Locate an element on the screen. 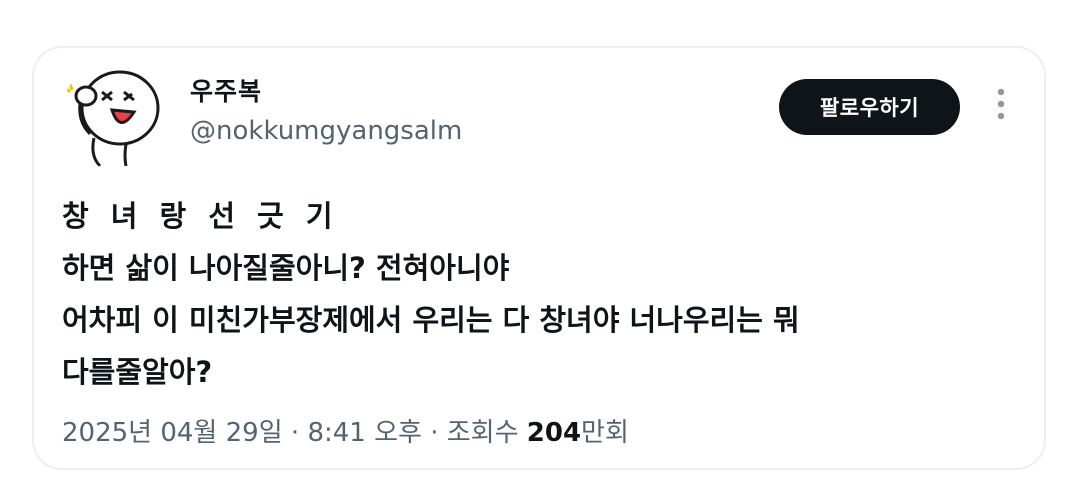 Image resolution: width=1080 pixels, height=500 pixels. avatar is located at coordinates (112, 116).